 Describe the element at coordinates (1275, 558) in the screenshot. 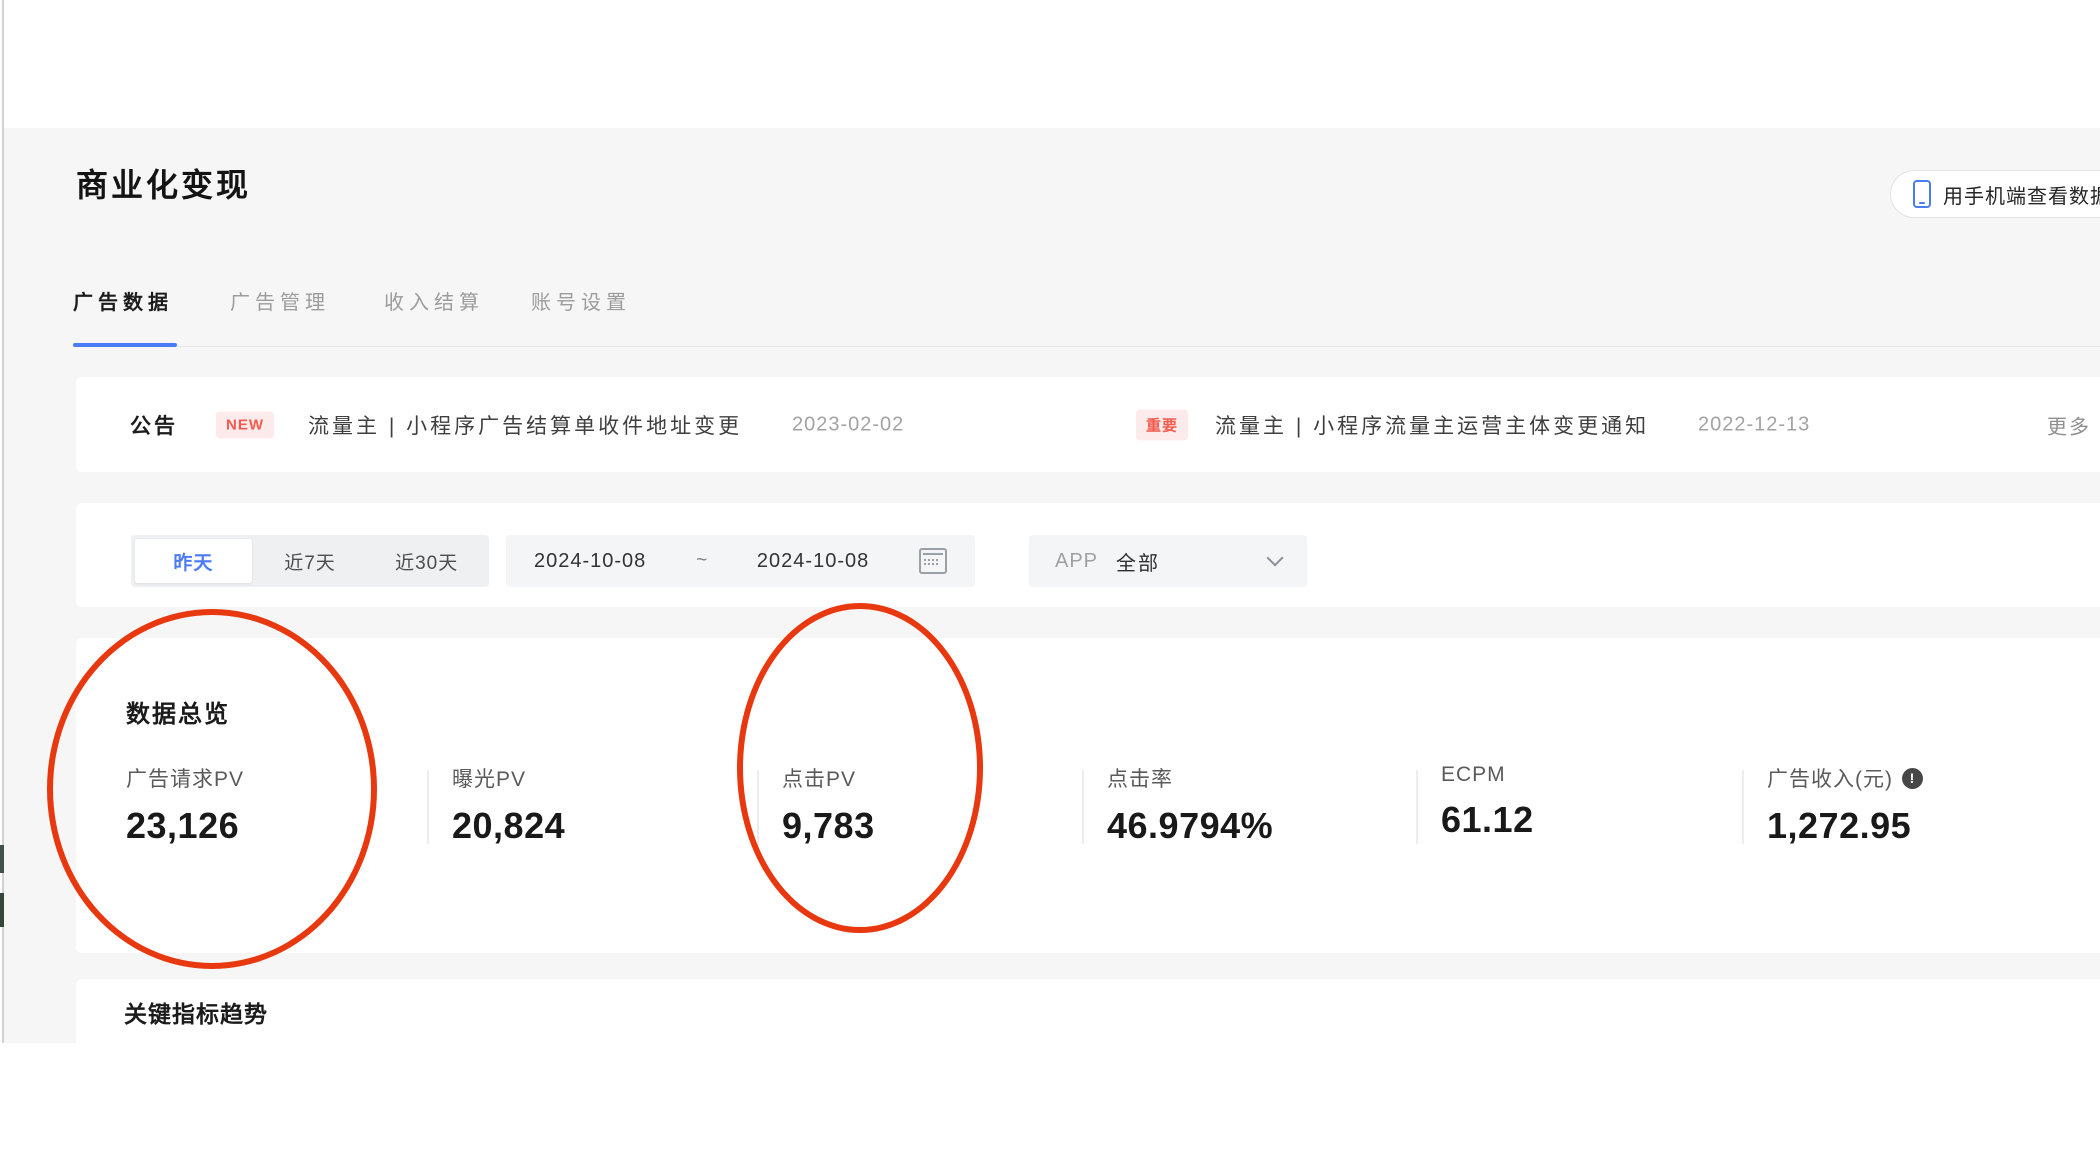

I see `chevron-down-icon` at that location.